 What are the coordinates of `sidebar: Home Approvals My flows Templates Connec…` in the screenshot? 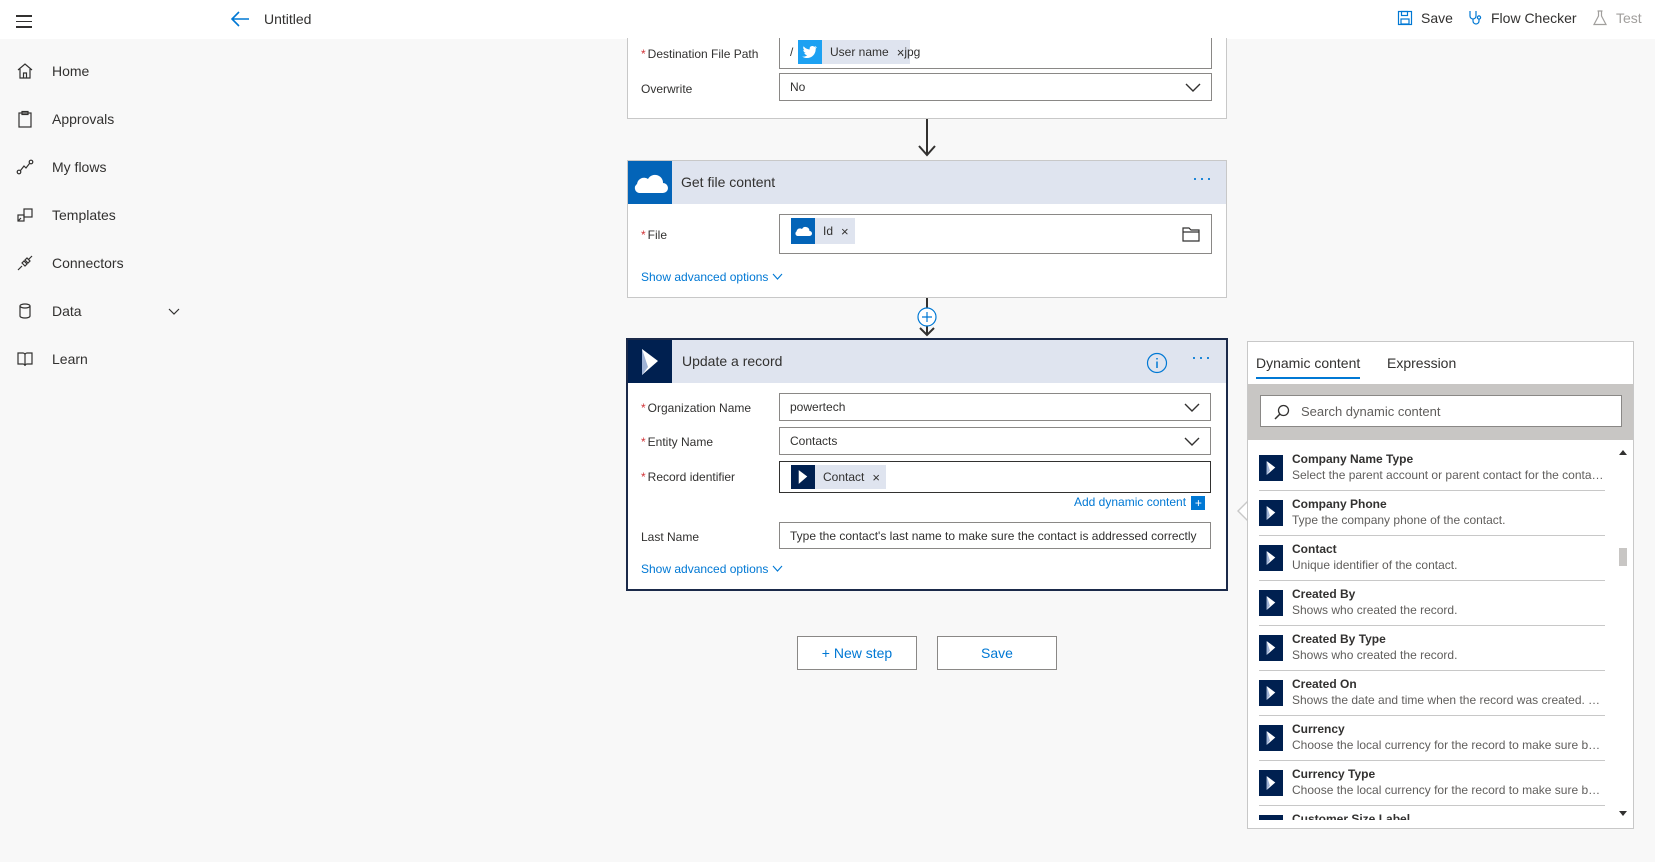 It's located at (99, 450).